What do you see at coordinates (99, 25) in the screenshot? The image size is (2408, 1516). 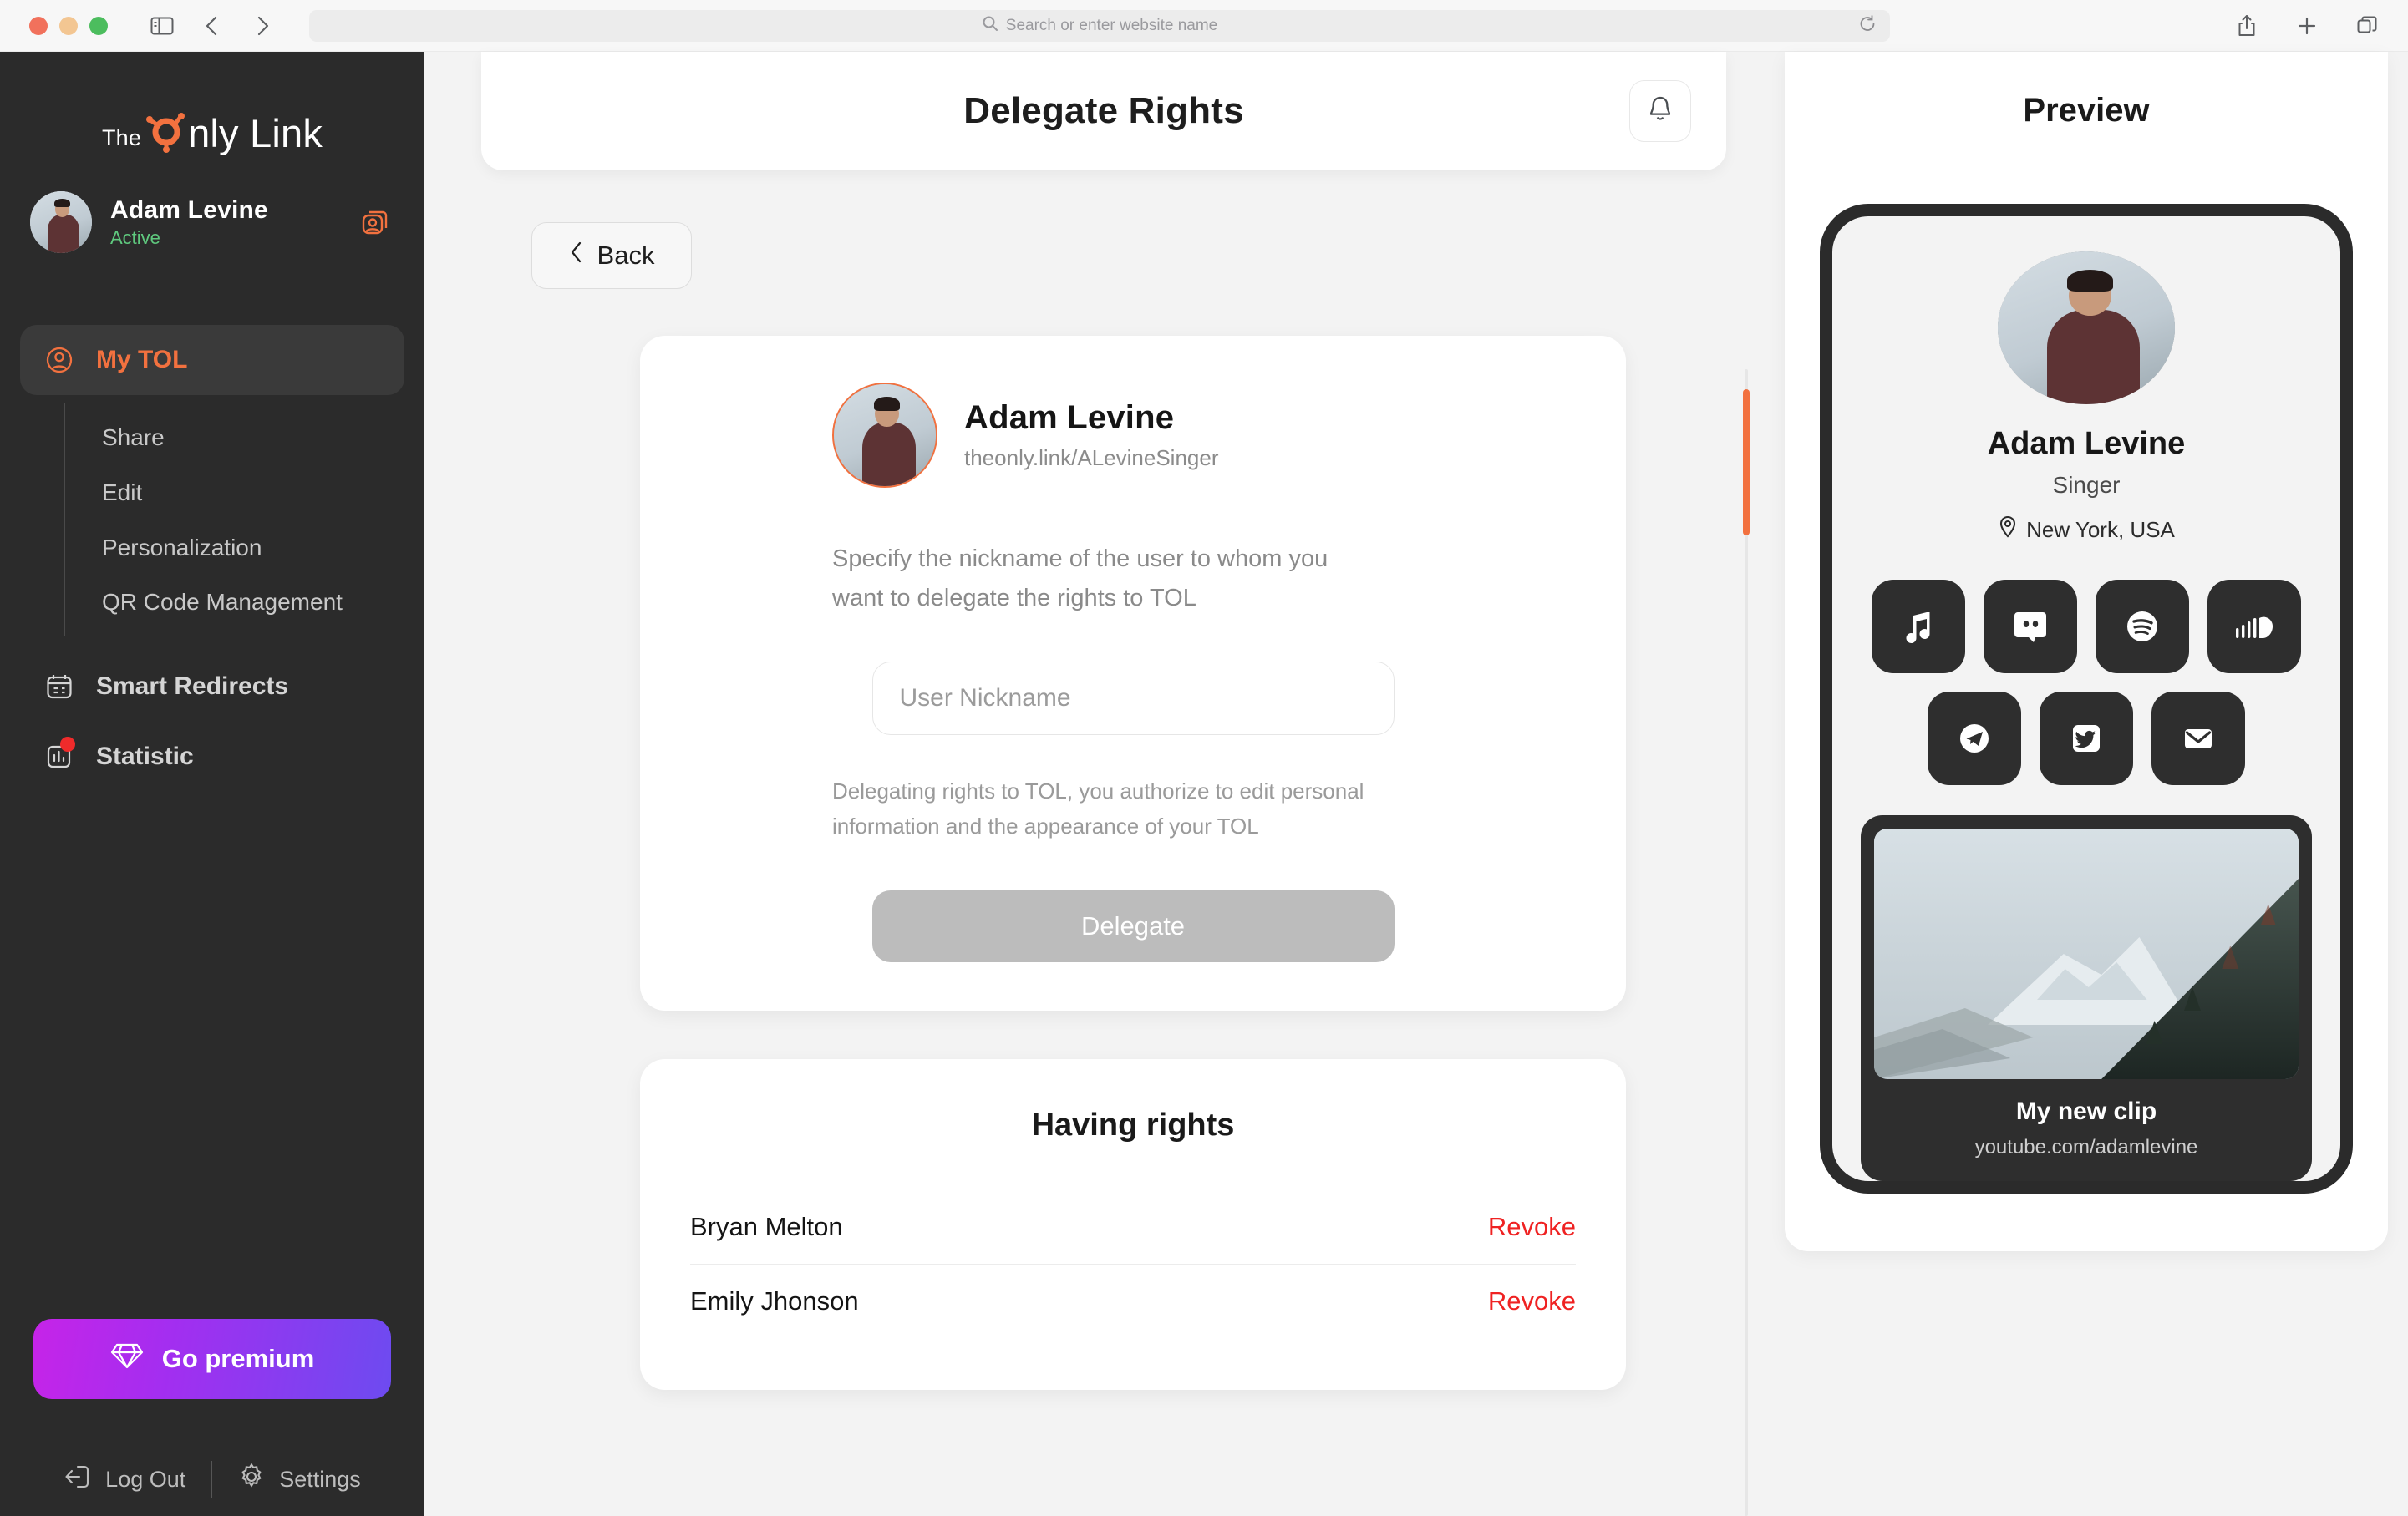 I see `maximize-window-button` at bounding box center [99, 25].